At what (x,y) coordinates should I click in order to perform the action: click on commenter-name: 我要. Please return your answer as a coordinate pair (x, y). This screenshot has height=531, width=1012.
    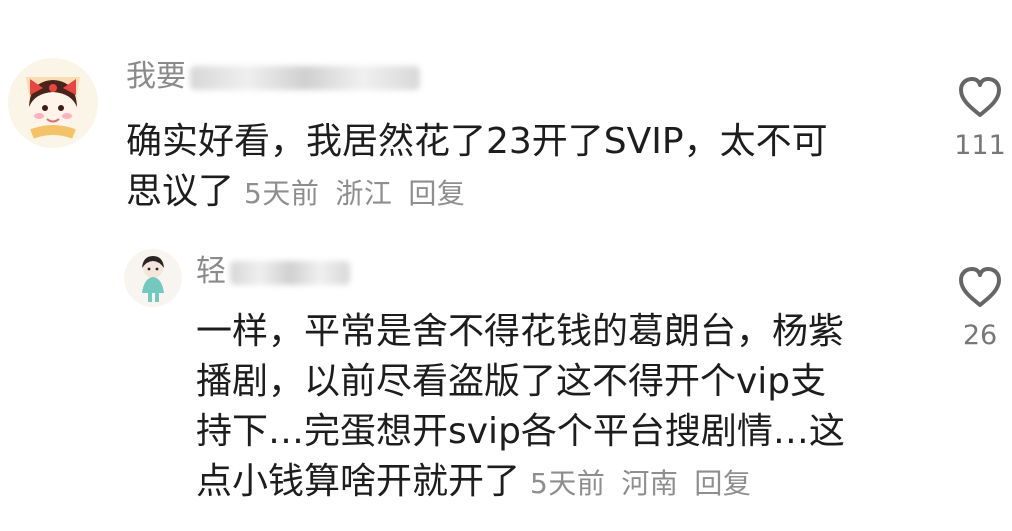
    Looking at the image, I should click on (273, 77).